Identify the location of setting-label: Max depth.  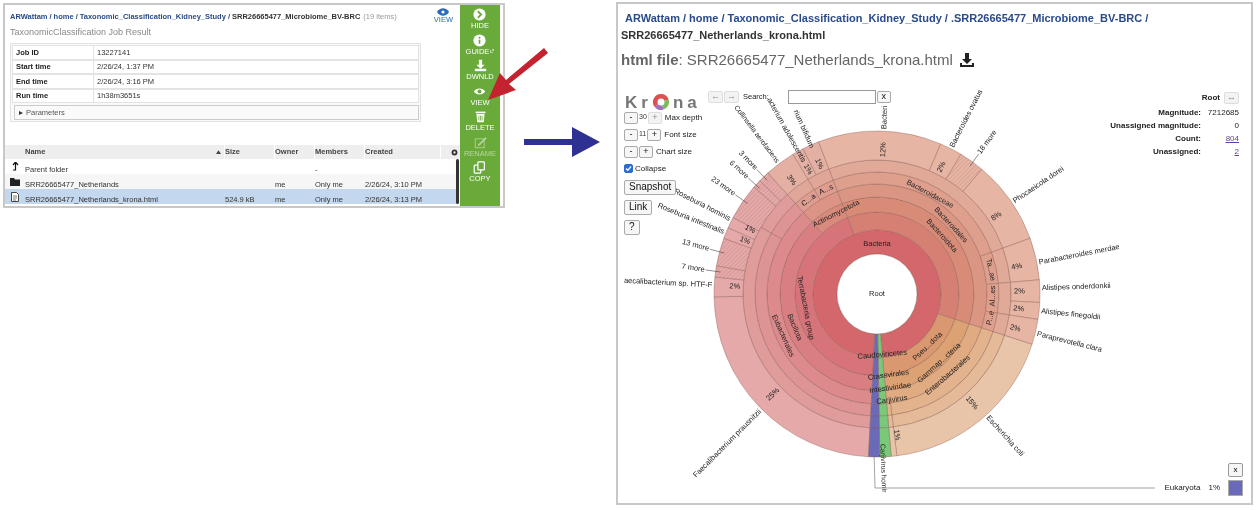
(683, 117).